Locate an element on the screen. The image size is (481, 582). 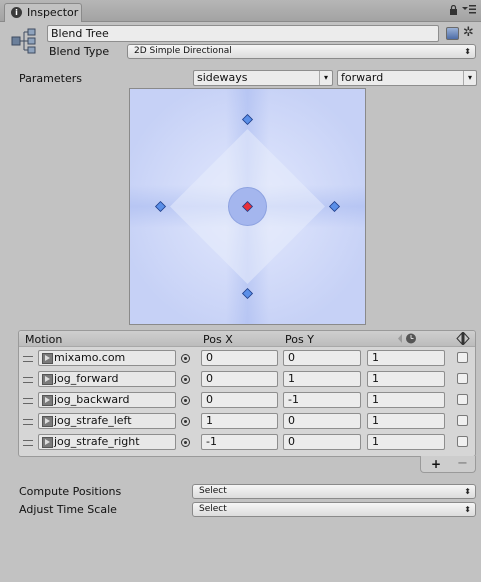
mirror-icon is located at coordinates (463, 339).